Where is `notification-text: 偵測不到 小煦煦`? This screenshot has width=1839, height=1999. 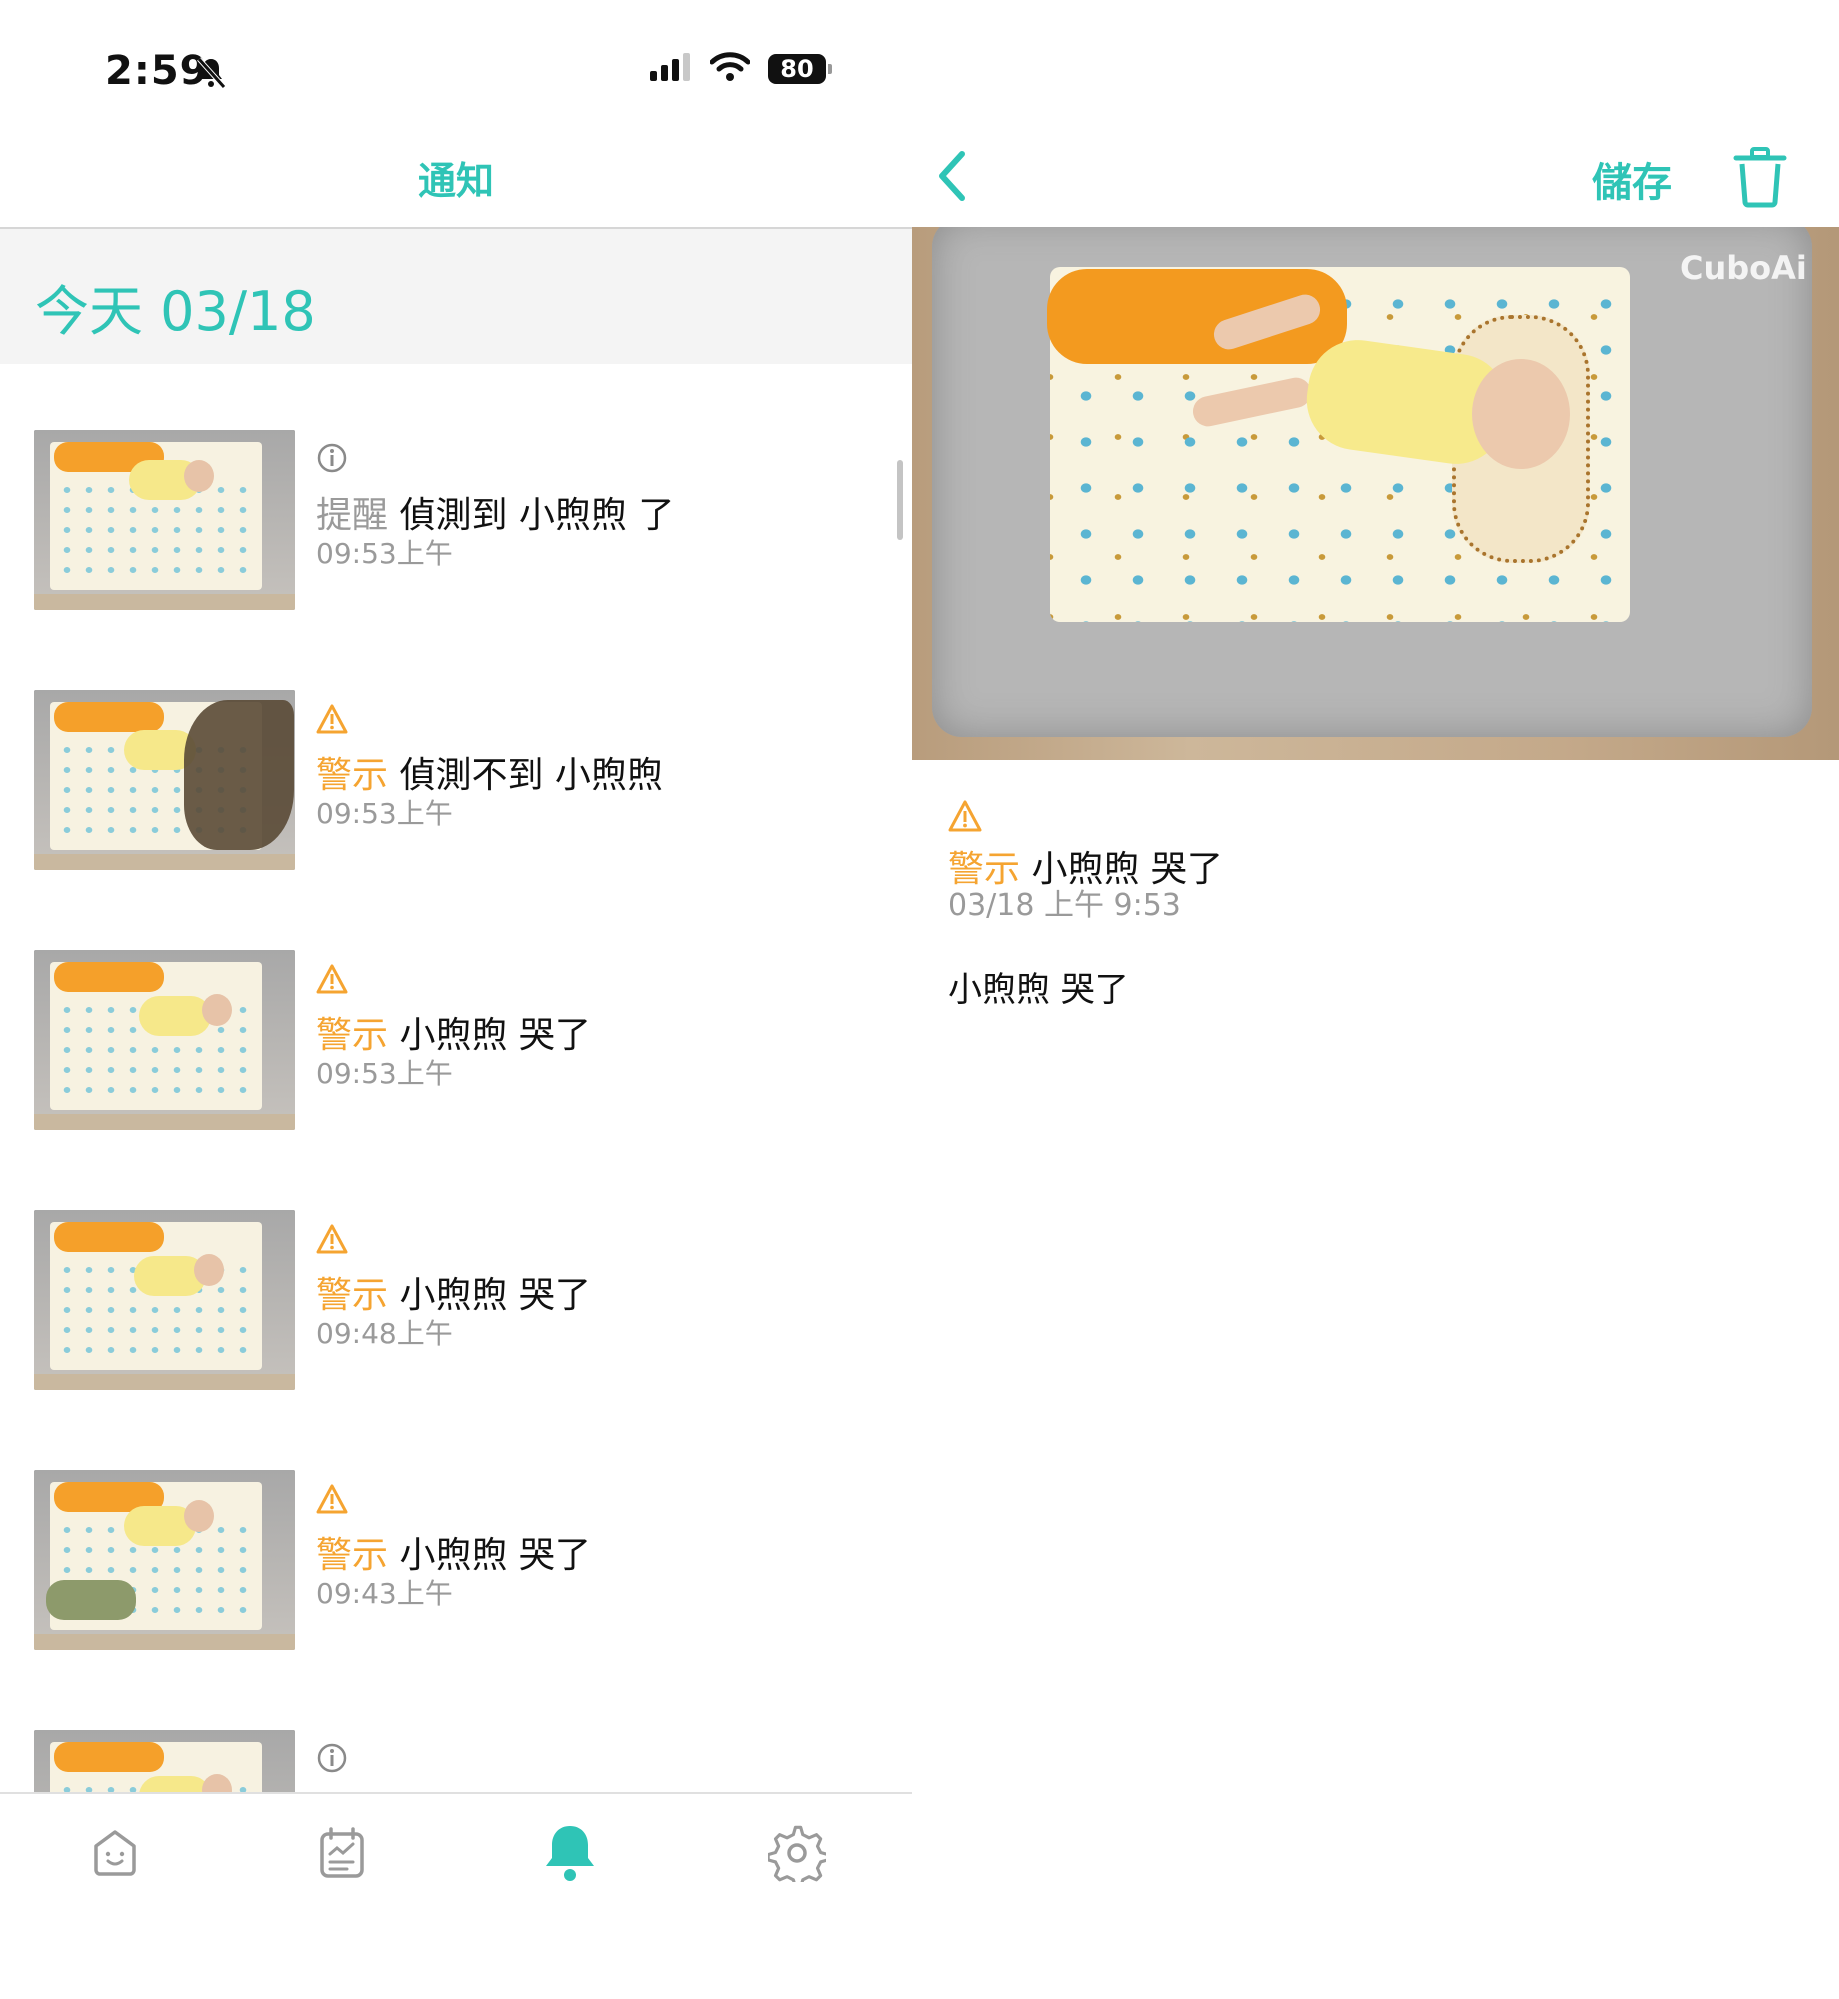 notification-text: 偵測不到 小煦煦 is located at coordinates (531, 775).